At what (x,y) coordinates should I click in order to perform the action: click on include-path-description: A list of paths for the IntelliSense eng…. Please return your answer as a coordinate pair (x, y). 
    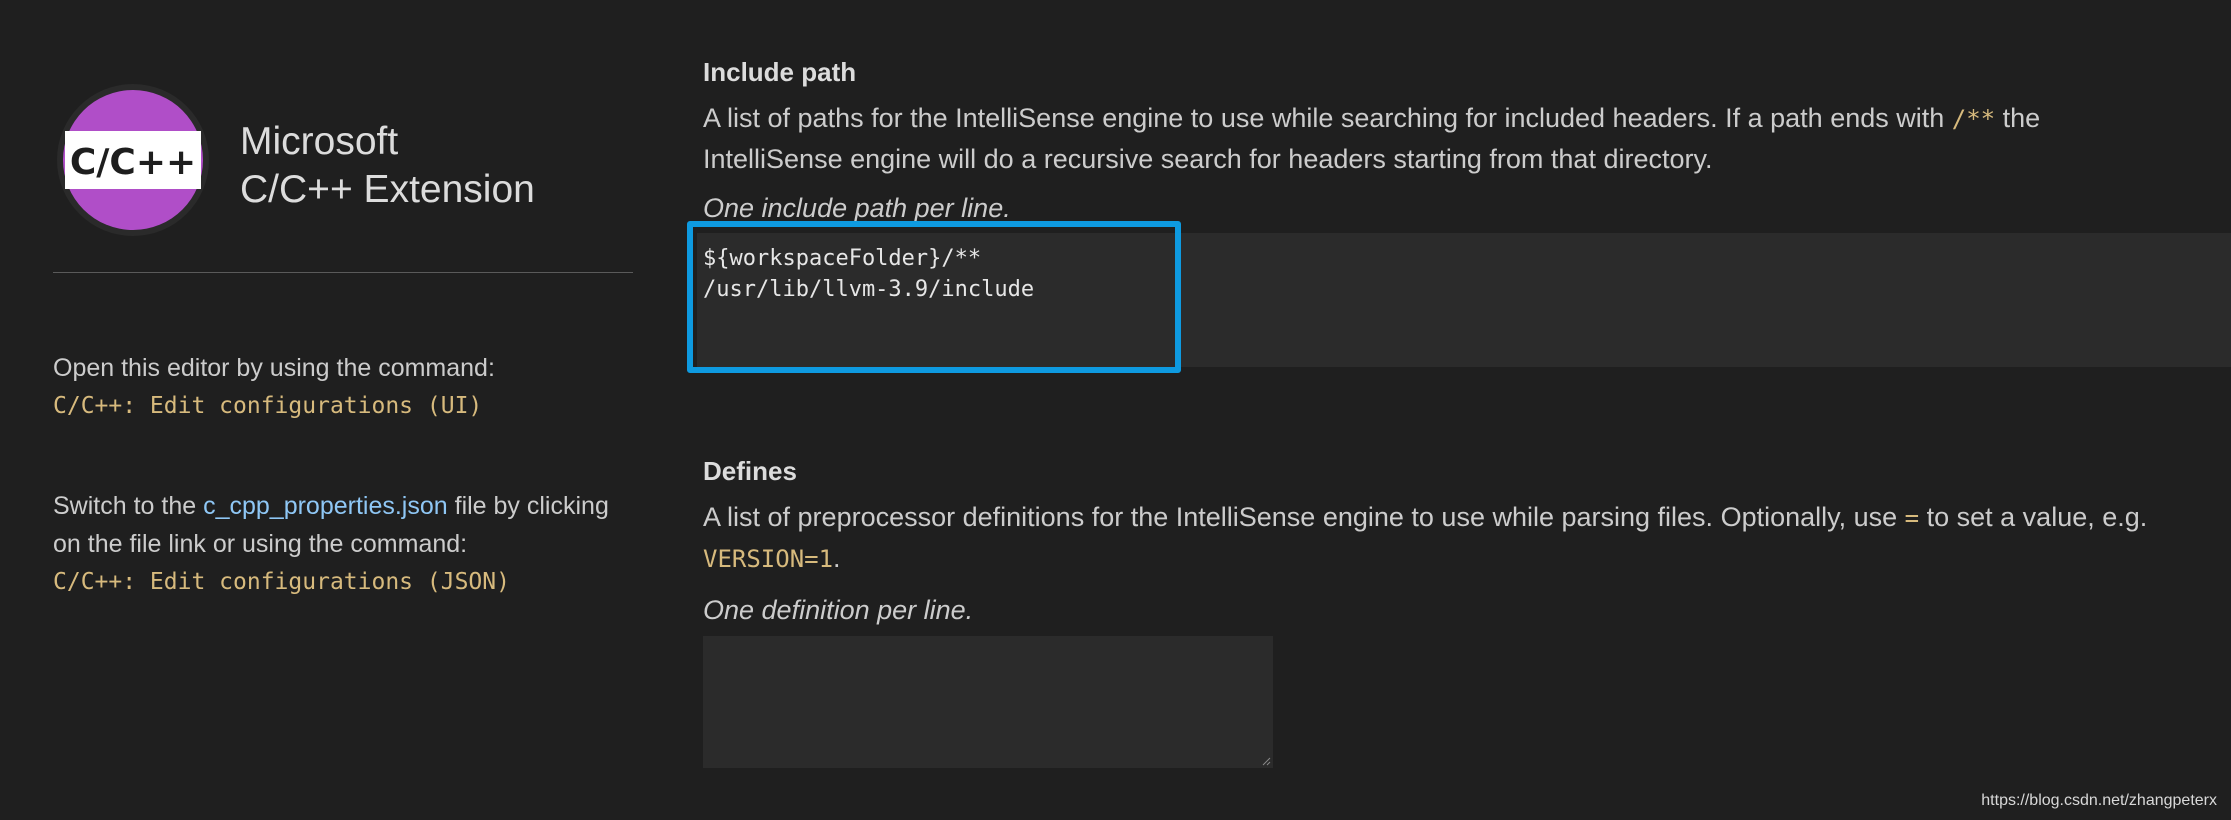
    Looking at the image, I should click on (1428, 138).